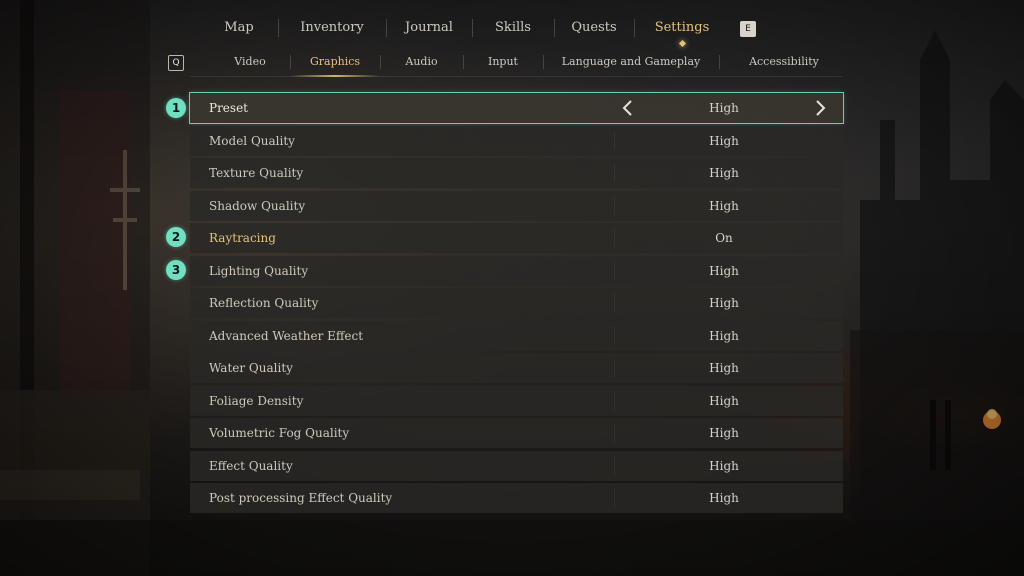  I want to click on prev-subtab-key-hint: Q, so click(176, 63).